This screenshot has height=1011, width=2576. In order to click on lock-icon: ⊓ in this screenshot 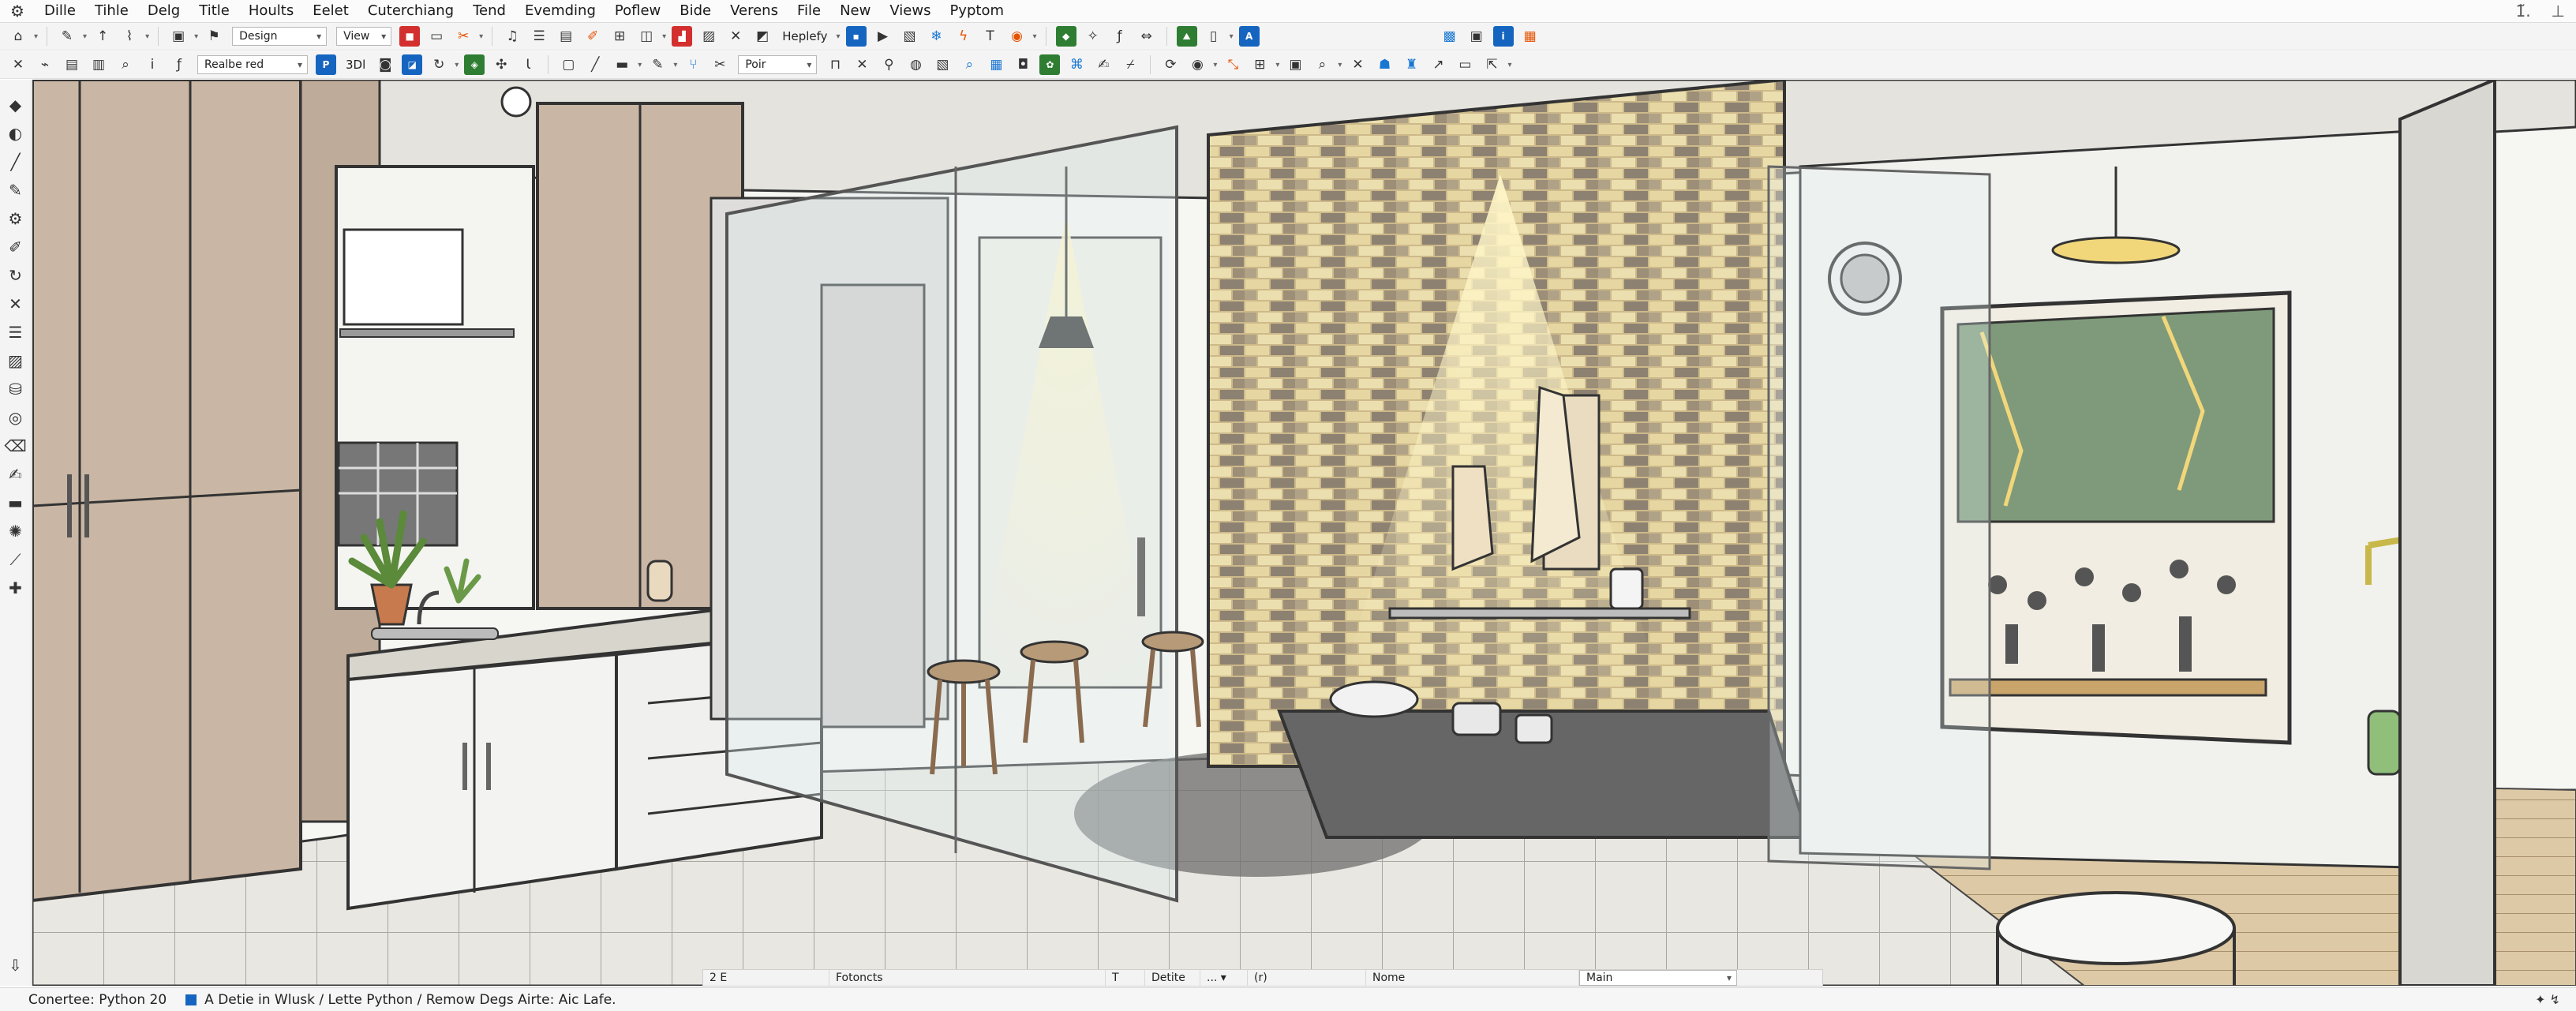, I will do `click(835, 64)`.